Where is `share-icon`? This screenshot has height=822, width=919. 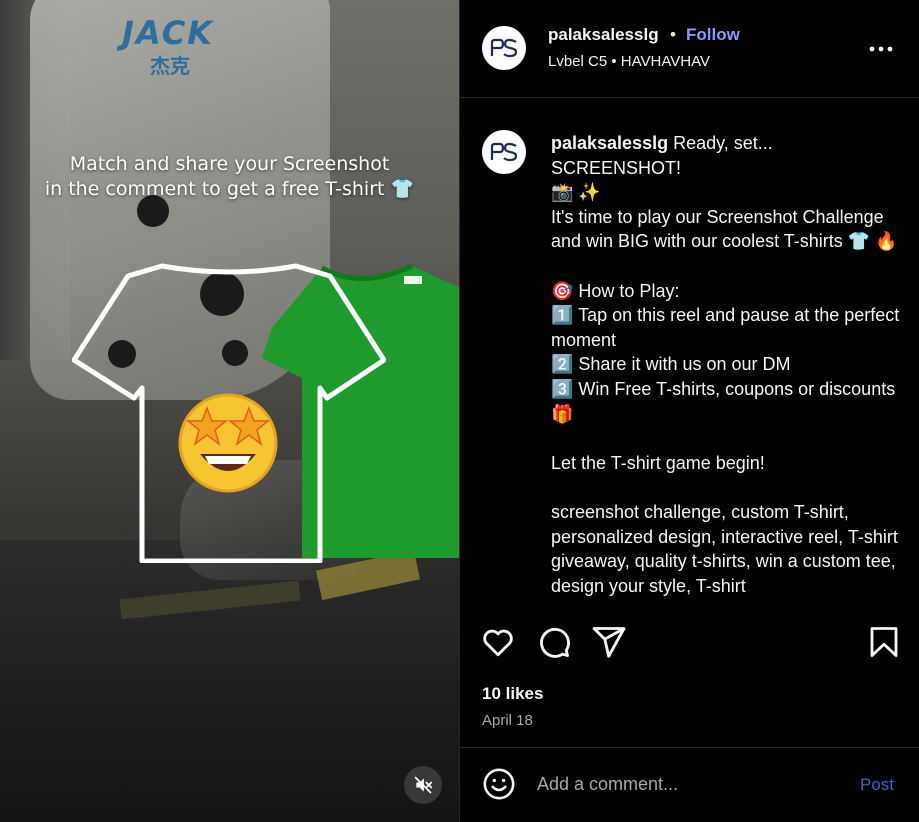 share-icon is located at coordinates (609, 642).